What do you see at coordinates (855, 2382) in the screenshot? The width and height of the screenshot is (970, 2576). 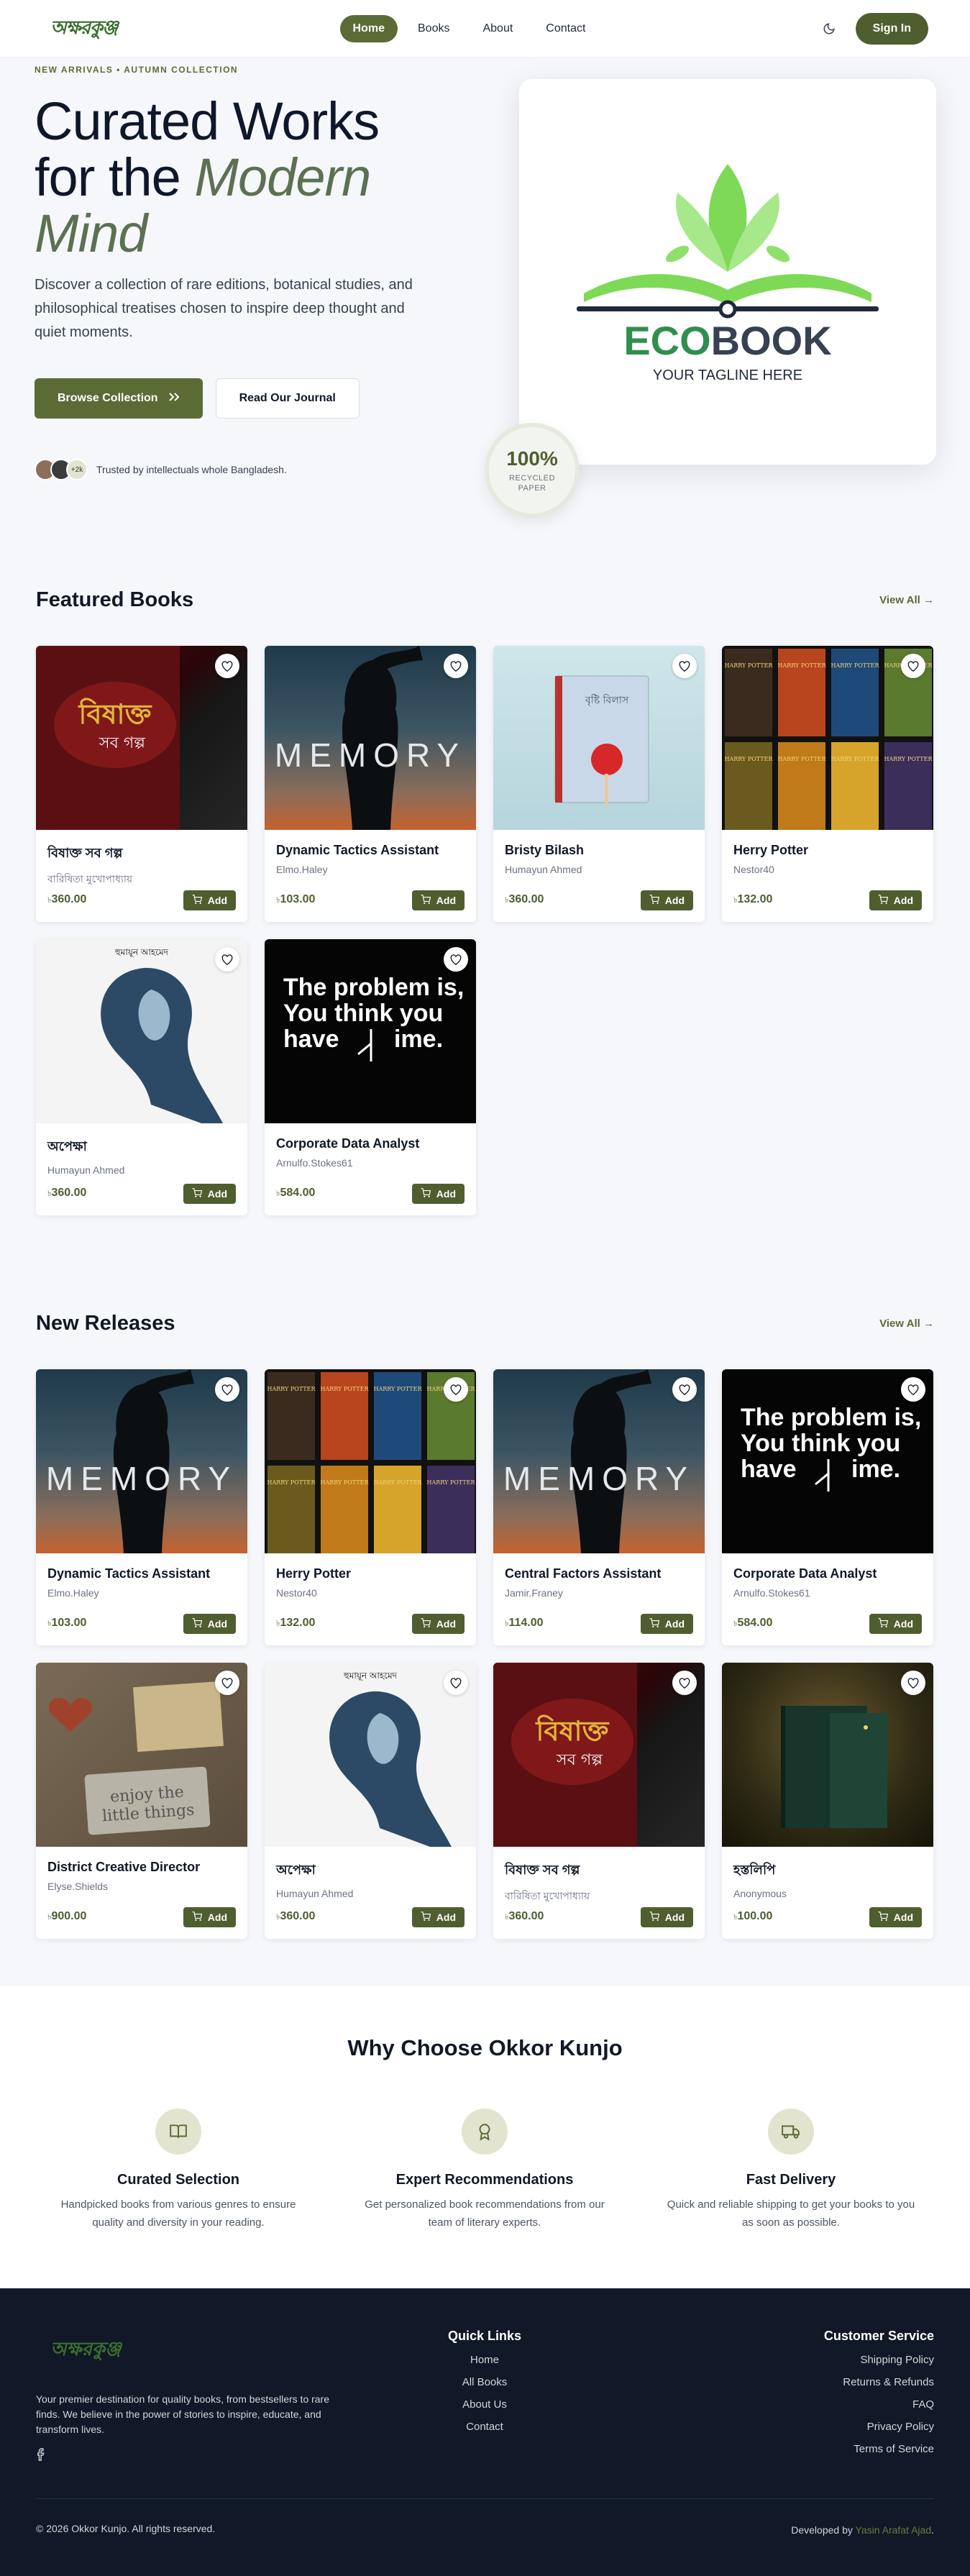 I see `footer-link-returns: Returns & Refunds` at bounding box center [855, 2382].